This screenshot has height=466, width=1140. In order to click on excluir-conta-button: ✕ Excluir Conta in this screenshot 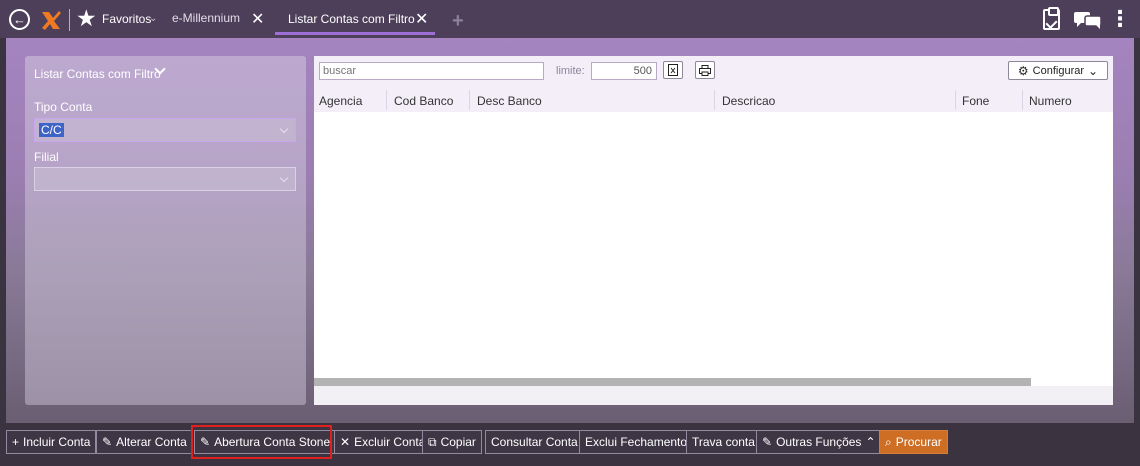, I will do `click(383, 442)`.